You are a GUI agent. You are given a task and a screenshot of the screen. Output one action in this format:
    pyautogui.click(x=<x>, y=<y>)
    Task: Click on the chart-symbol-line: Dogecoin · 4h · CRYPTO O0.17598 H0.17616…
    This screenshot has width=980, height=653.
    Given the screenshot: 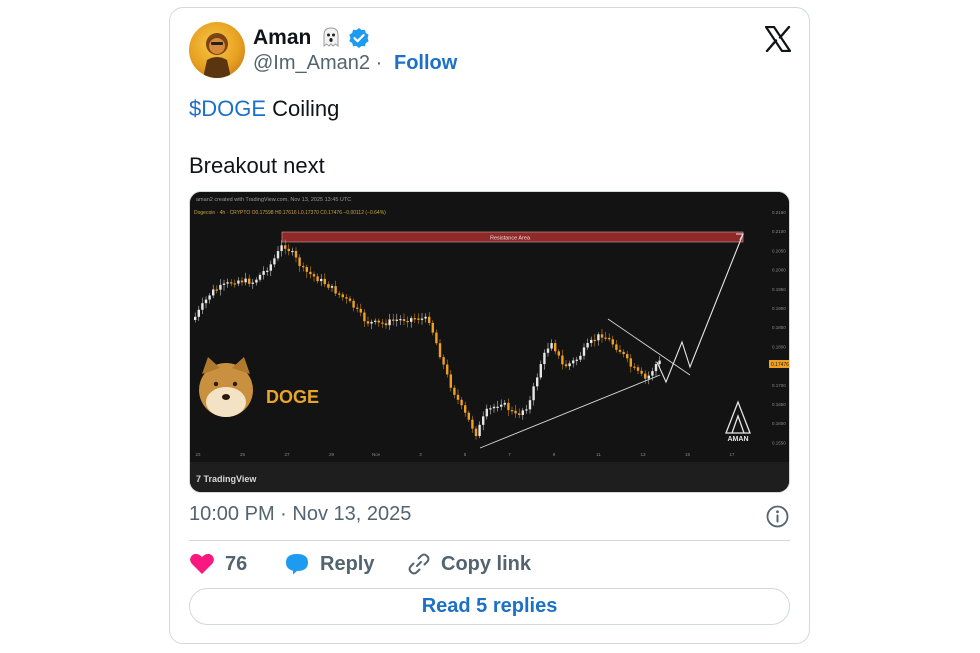 What is the action you would take?
    pyautogui.click(x=290, y=213)
    